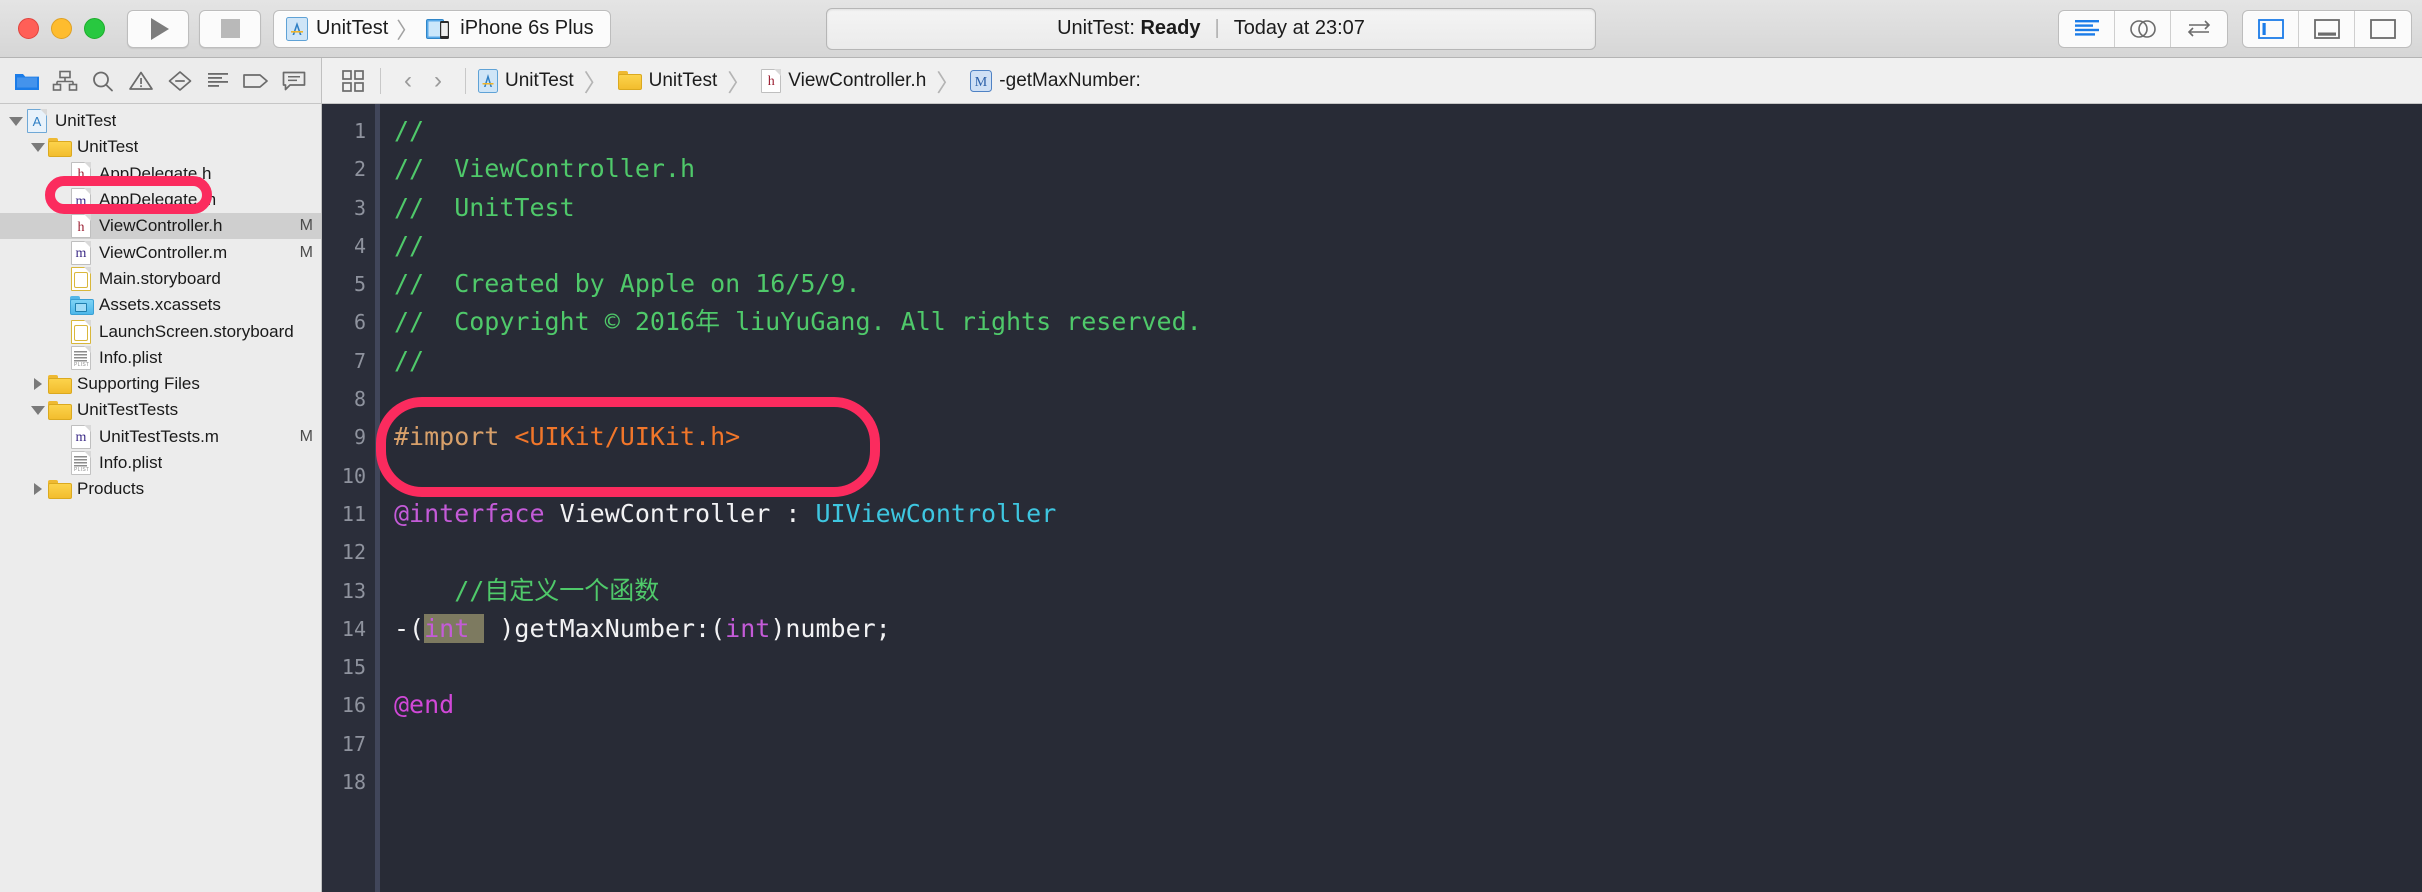 Image resolution: width=2422 pixels, height=892 pixels. I want to click on breakpoint-navigator-tab, so click(256, 81).